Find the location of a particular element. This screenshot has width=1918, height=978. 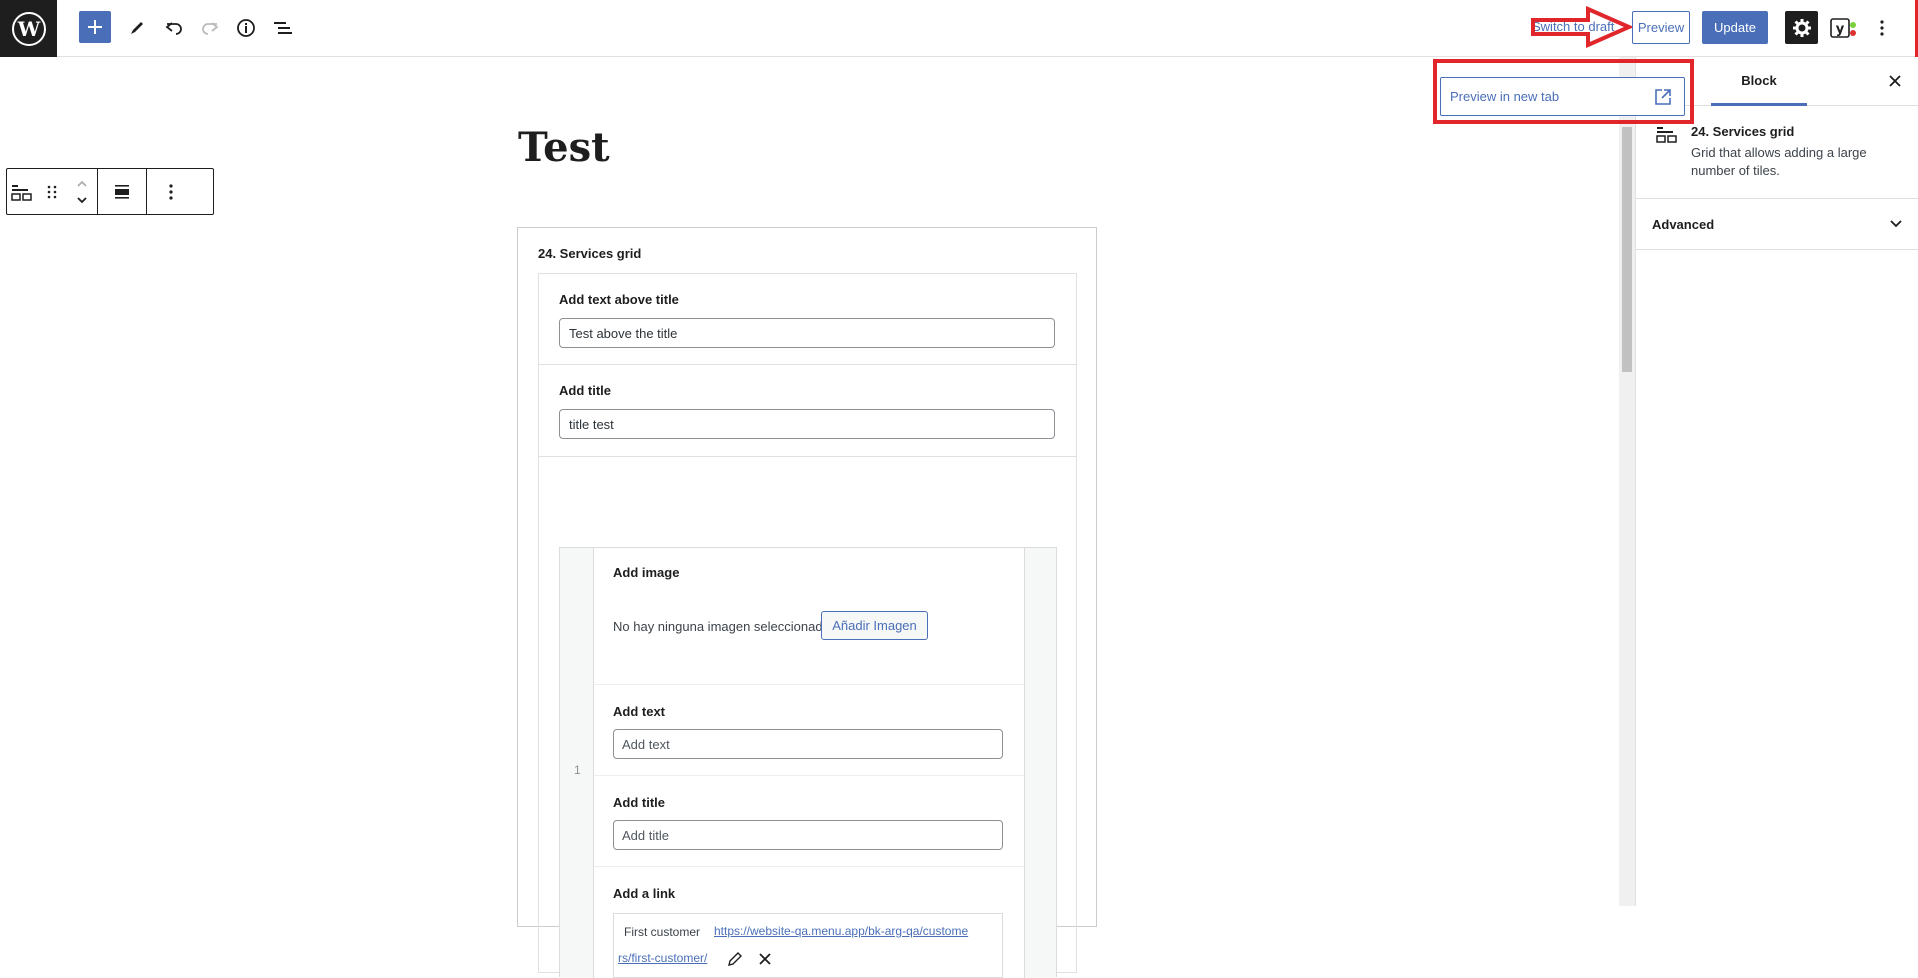

undo-button is located at coordinates (174, 28).